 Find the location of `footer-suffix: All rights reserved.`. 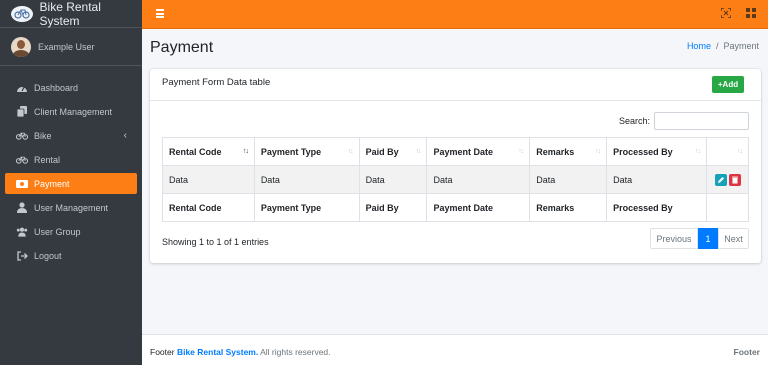

footer-suffix: All rights reserved. is located at coordinates (295, 352).